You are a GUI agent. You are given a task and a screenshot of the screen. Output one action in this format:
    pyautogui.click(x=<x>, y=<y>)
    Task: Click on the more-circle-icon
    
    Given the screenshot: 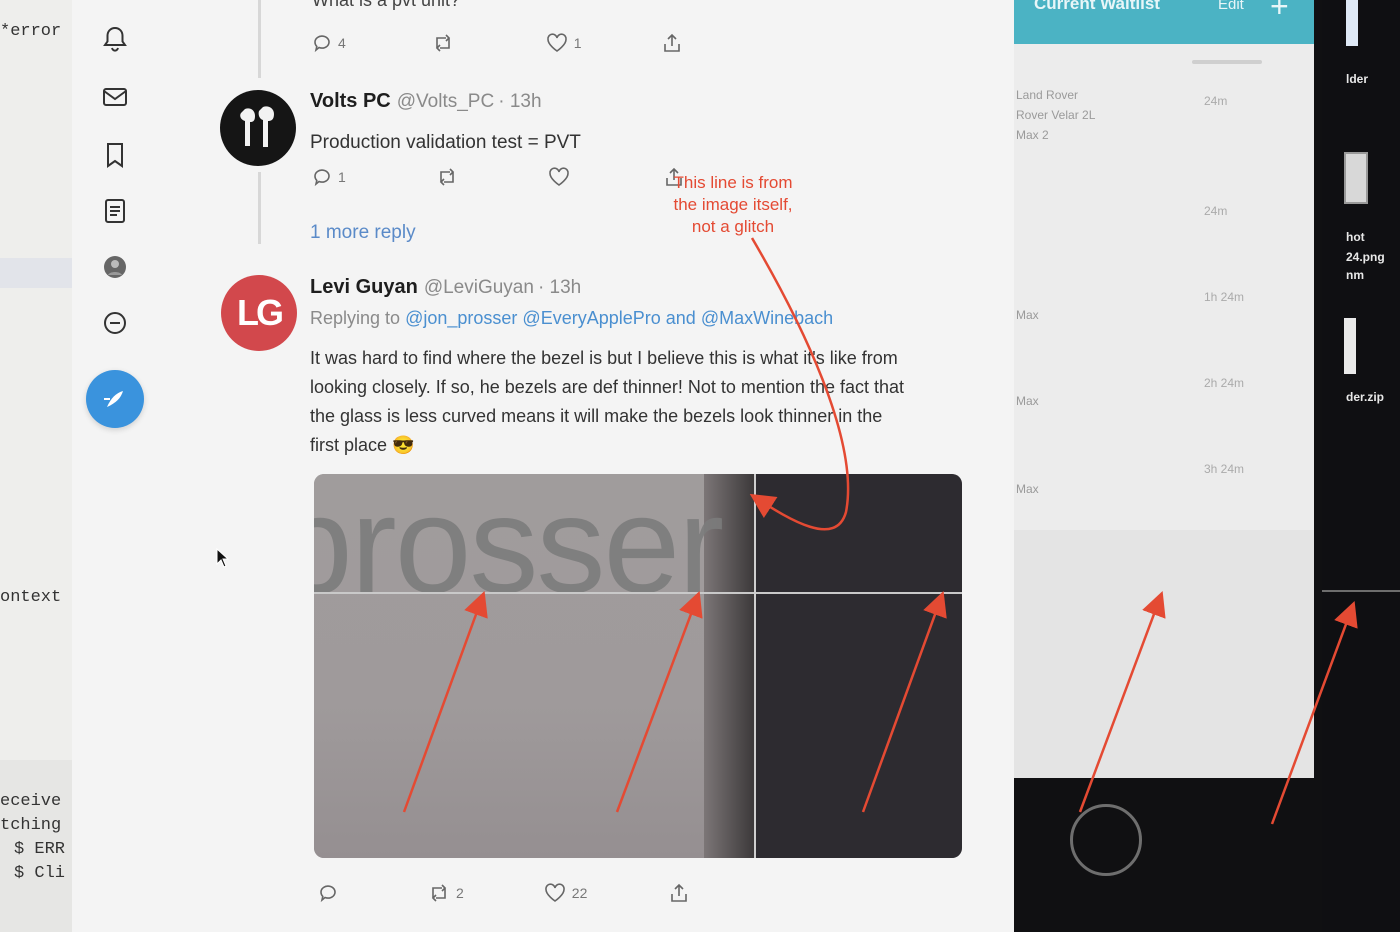 What is the action you would take?
    pyautogui.click(x=115, y=323)
    